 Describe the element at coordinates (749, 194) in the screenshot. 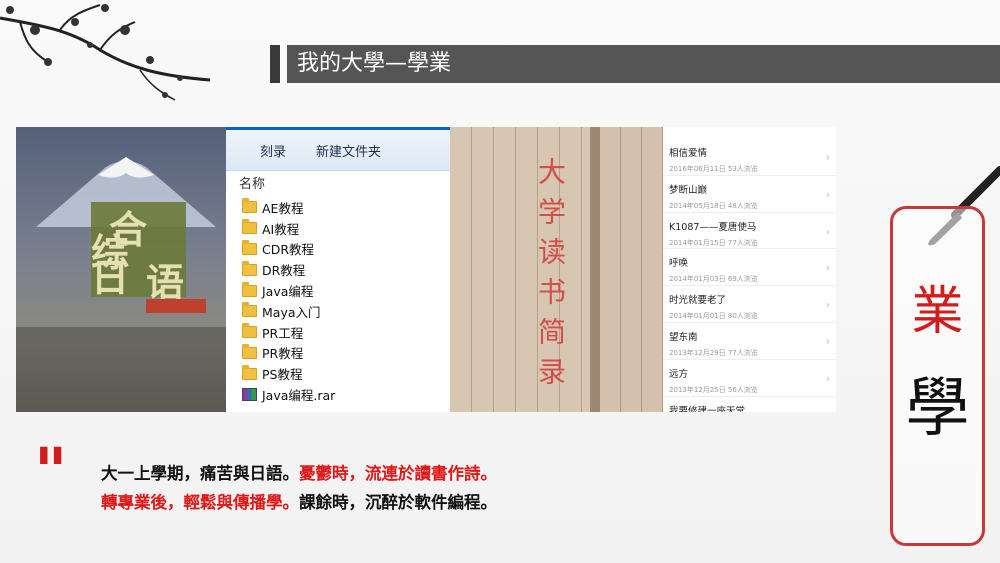

I see `list-item: 梦断山巅 2014年05月18日 48人浏览 ›` at that location.